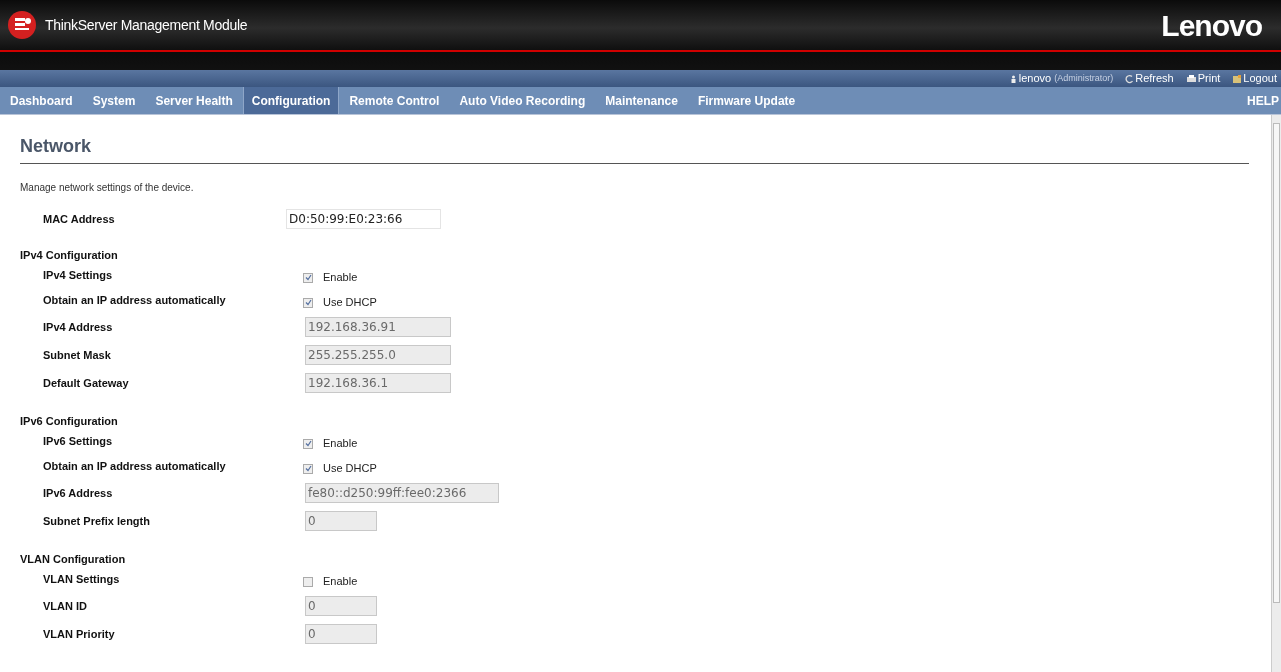 This screenshot has height=672, width=1281. Describe the element at coordinates (78, 327) in the screenshot. I see `field-label: IPv4 Address` at that location.